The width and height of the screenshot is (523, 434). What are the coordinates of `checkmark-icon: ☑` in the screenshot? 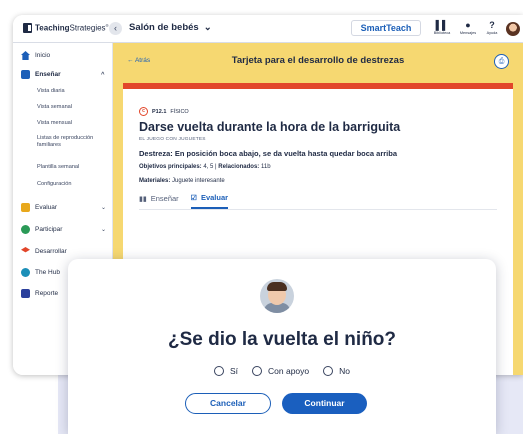 It's located at (193, 198).